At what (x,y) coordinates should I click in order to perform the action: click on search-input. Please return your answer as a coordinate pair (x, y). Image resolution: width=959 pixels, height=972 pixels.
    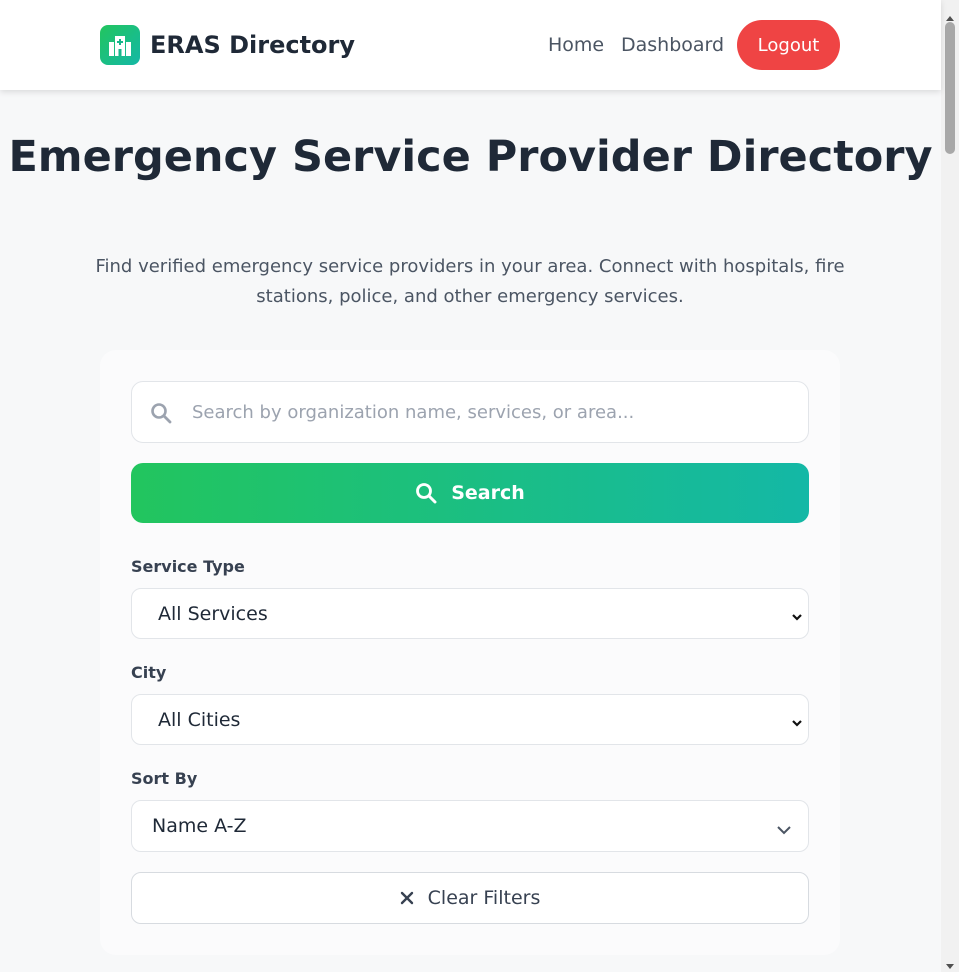
    Looking at the image, I should click on (492, 412).